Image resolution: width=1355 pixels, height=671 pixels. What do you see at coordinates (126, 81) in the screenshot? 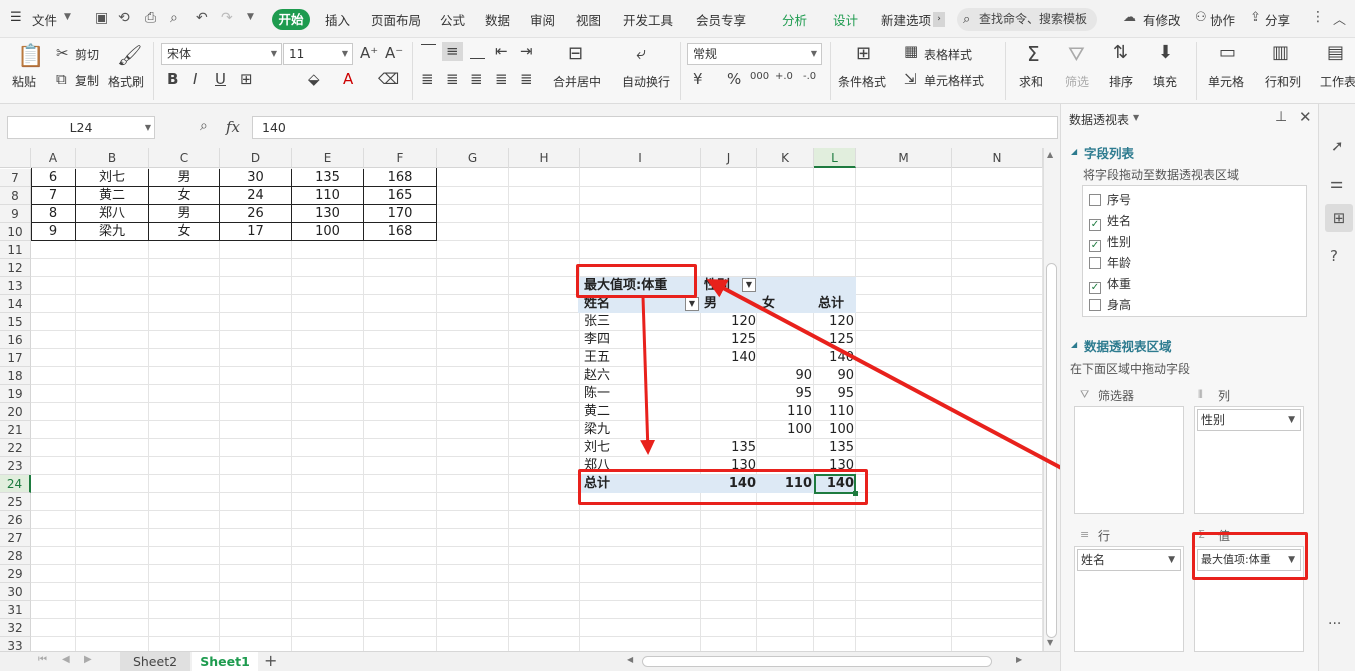
I see `format-painter-button: 格式刷` at bounding box center [126, 81].